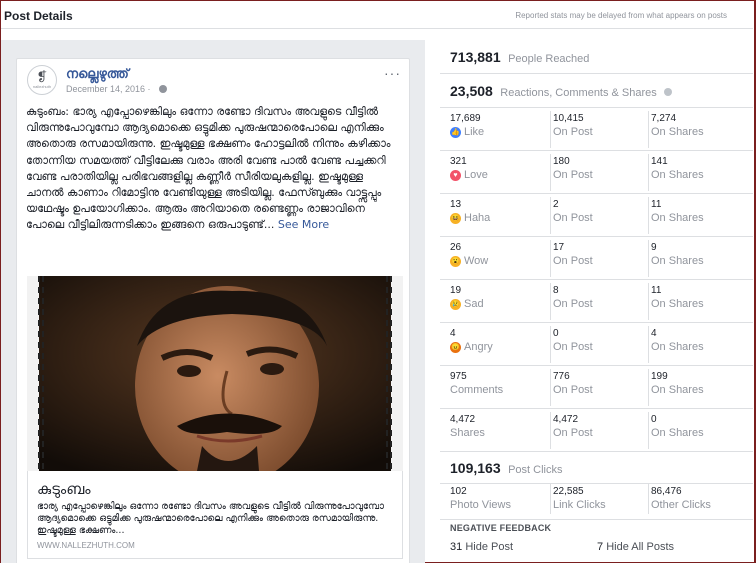 The image size is (756, 563). I want to click on love-label-wrap: ♥ Love, so click(469, 175).